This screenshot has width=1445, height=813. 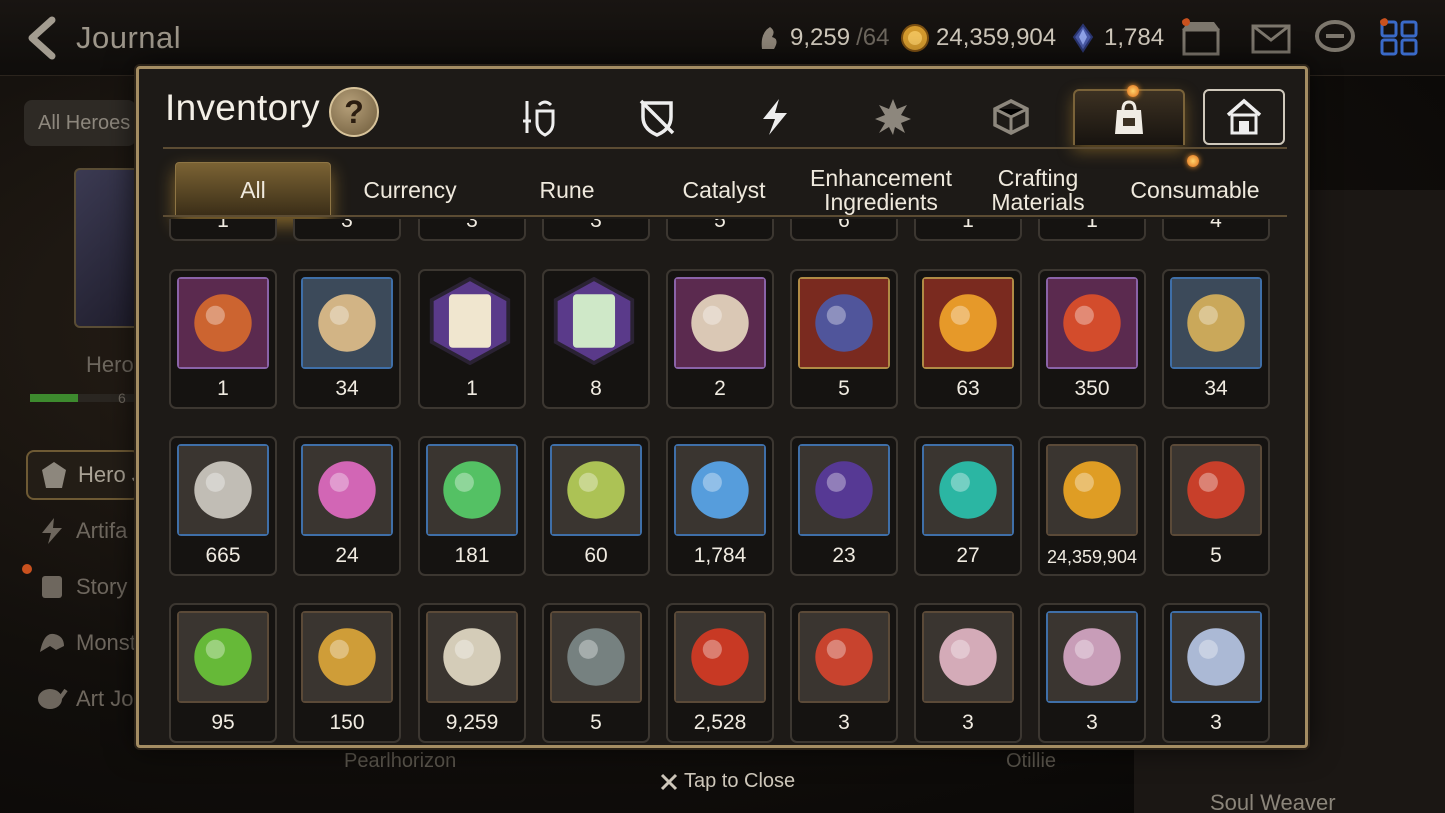 What do you see at coordinates (596, 722) in the screenshot?
I see `item-count: 5` at bounding box center [596, 722].